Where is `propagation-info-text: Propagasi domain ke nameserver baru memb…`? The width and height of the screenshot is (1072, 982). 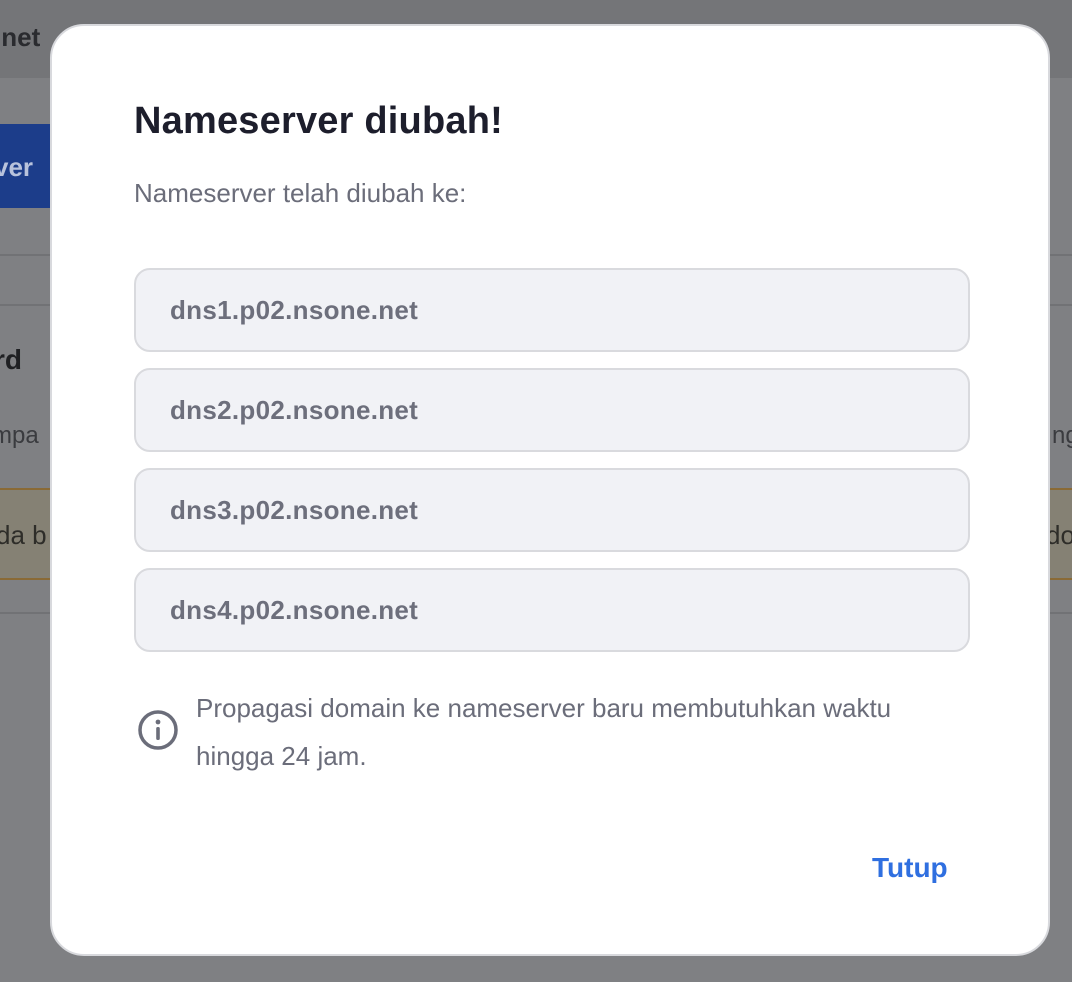 propagation-info-text: Propagasi domain ke nameserver baru memb… is located at coordinates (544, 732).